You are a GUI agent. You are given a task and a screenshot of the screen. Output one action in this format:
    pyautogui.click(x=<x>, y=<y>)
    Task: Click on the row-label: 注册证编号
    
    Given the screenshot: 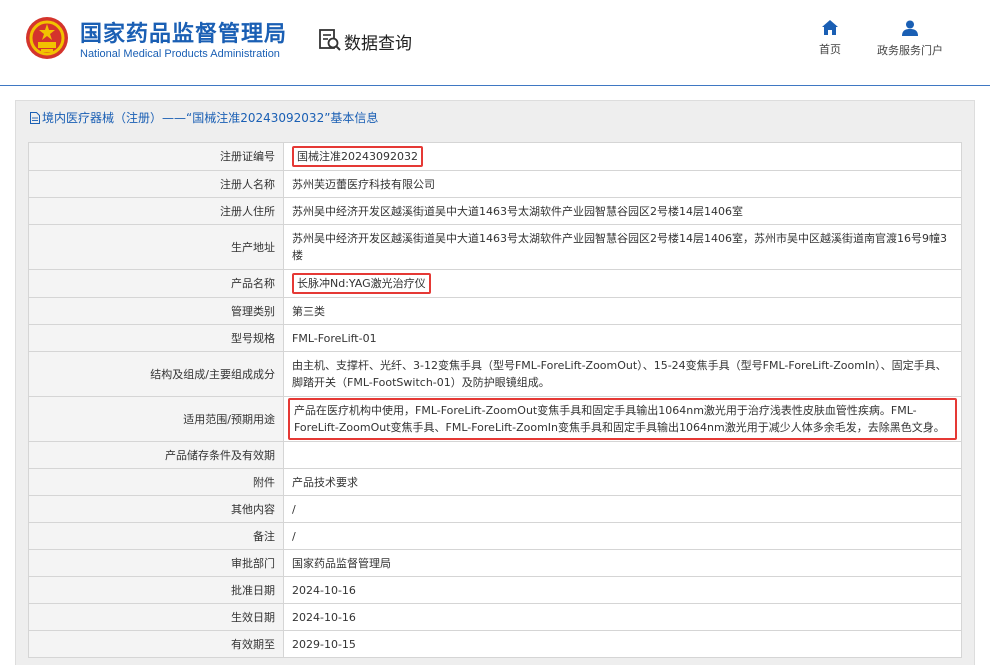 What is the action you would take?
    pyautogui.click(x=156, y=156)
    